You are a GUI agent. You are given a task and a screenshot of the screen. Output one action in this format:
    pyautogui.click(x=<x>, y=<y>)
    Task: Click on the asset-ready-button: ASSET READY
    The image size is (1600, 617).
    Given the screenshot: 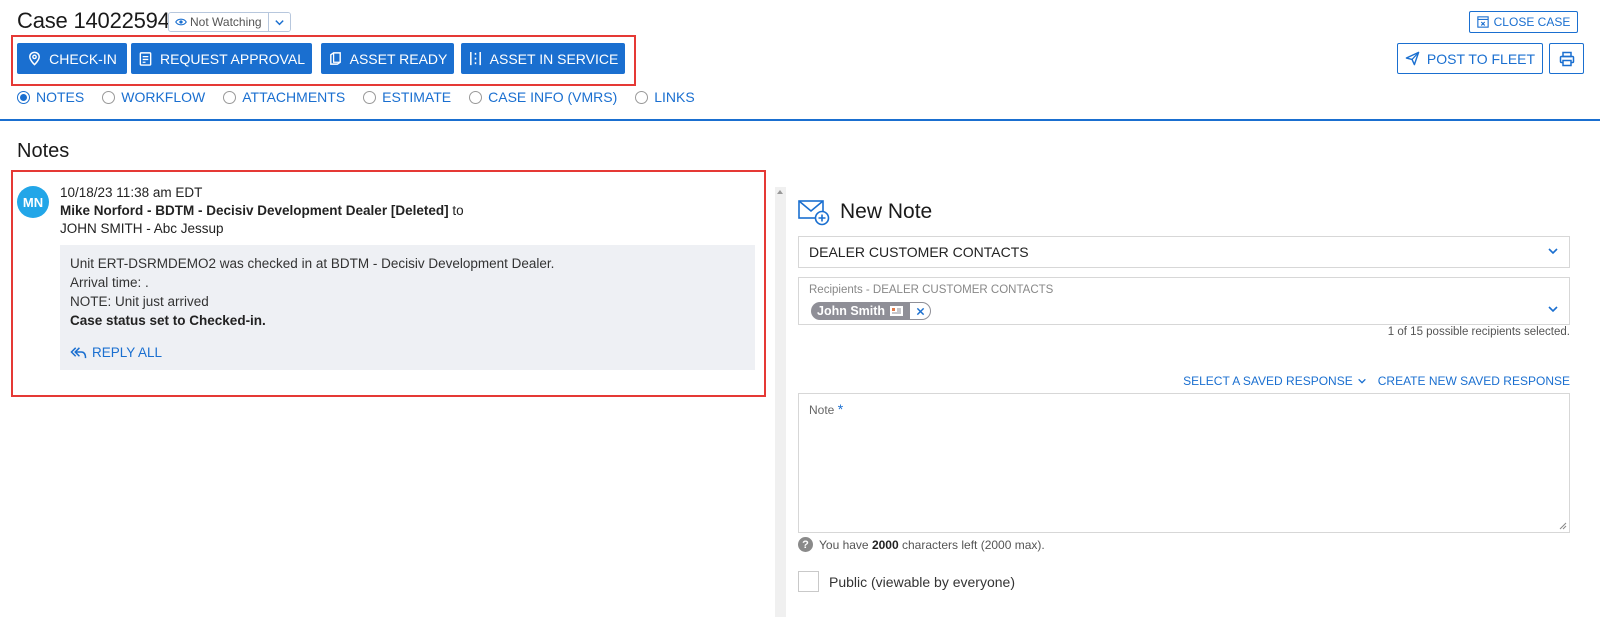 What is the action you would take?
    pyautogui.click(x=387, y=58)
    